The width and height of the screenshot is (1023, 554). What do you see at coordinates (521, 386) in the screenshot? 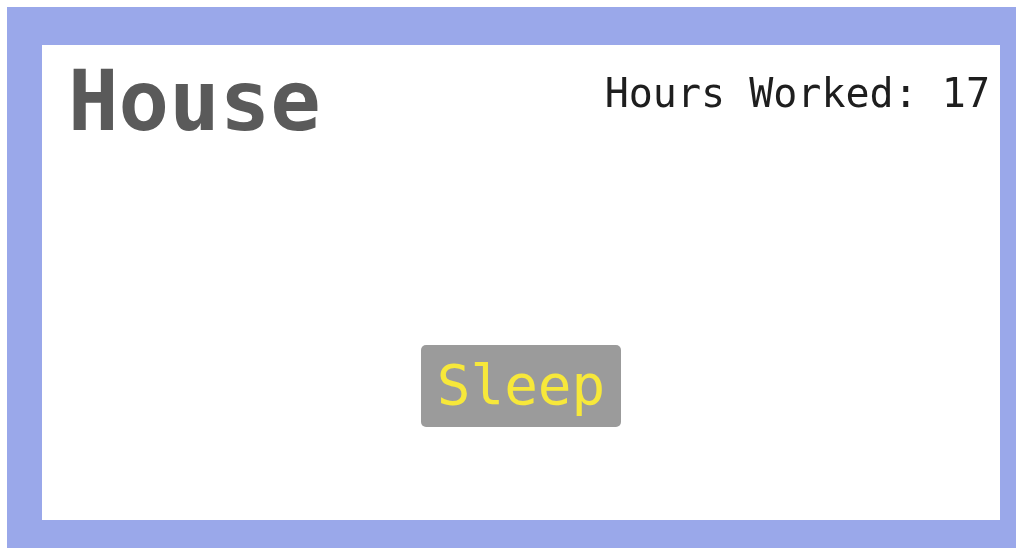
I see `sleep-button: Sleep` at bounding box center [521, 386].